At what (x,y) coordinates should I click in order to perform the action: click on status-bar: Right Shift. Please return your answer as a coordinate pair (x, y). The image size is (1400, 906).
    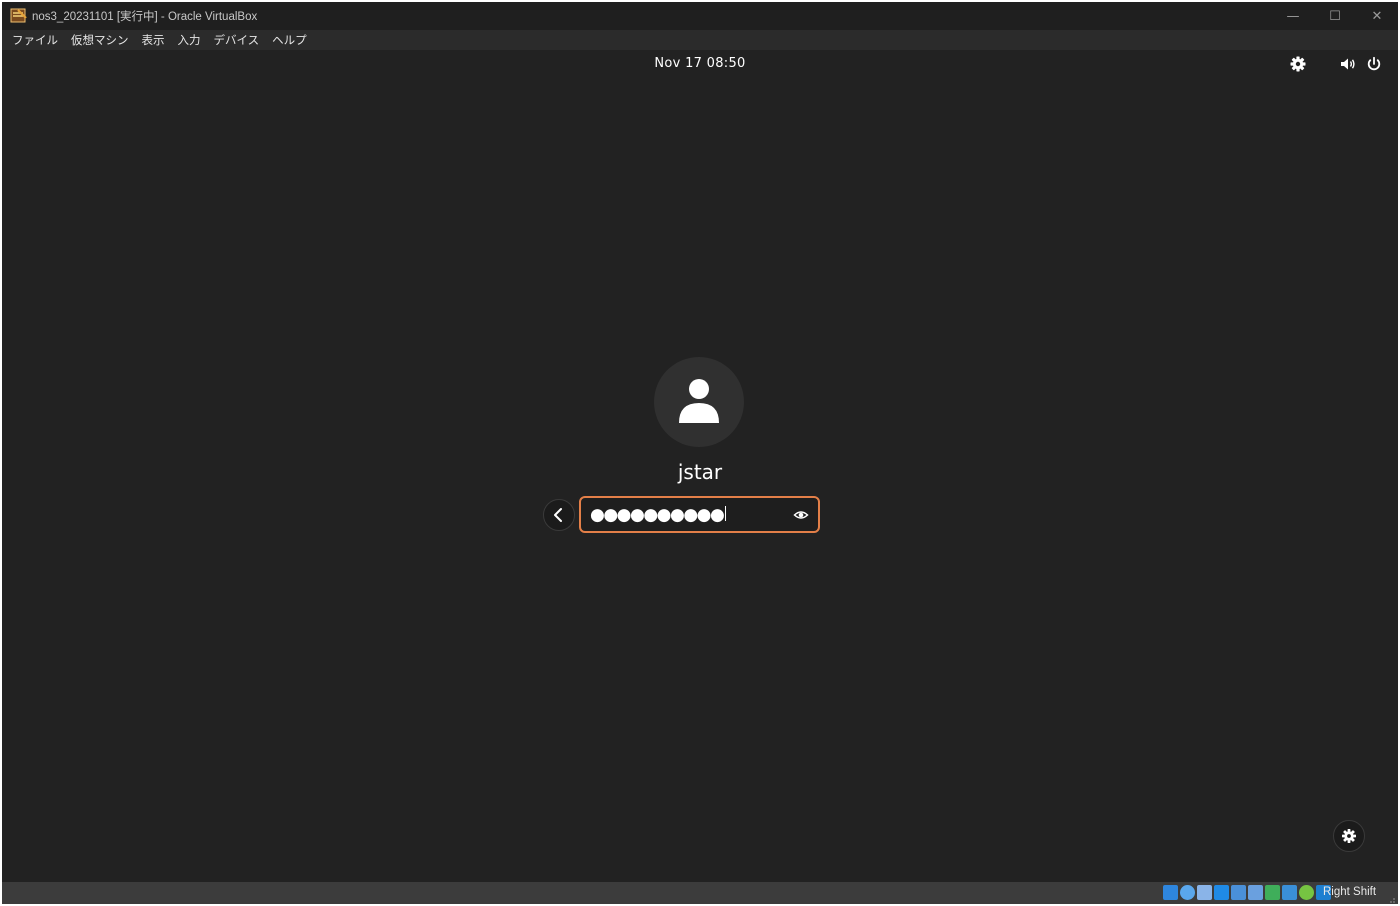
    Looking at the image, I should click on (700, 893).